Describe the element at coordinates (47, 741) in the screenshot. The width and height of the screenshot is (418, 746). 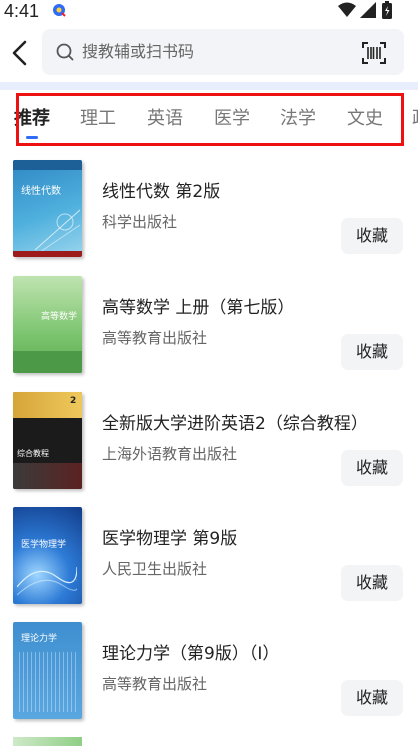
I see `book-cover-image-partial` at that location.